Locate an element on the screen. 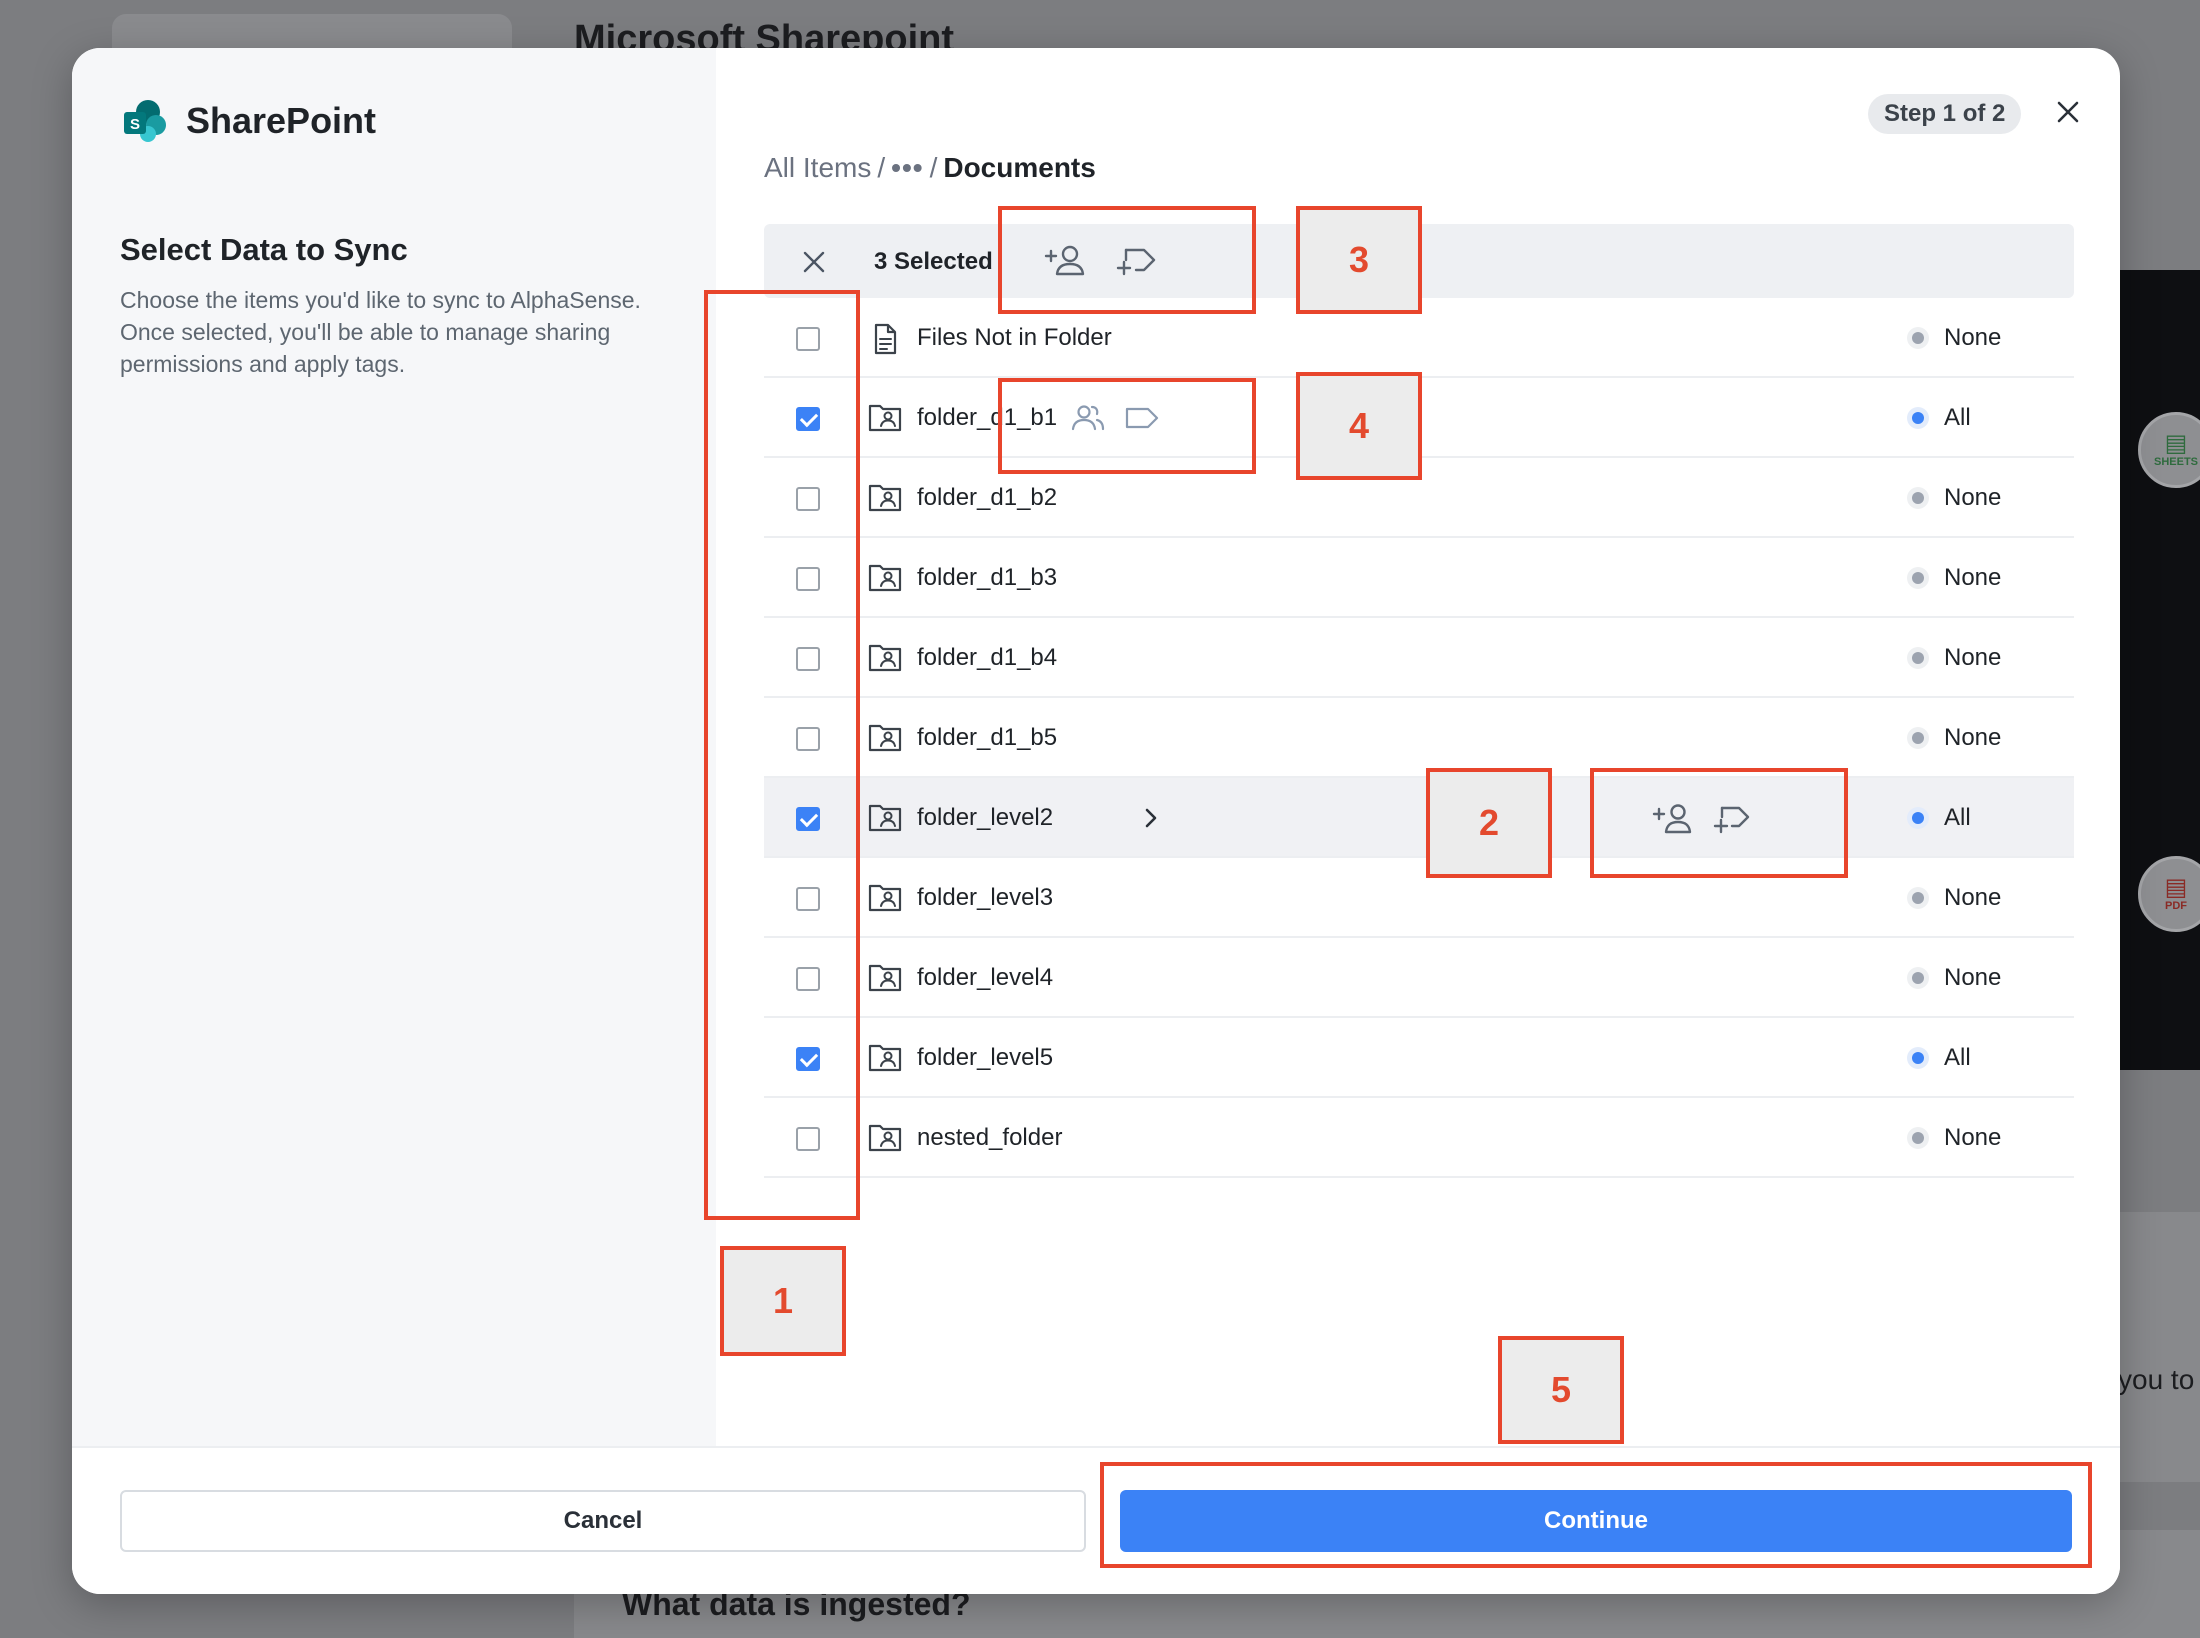  list-item: folder_level3 None is located at coordinates (1419, 898).